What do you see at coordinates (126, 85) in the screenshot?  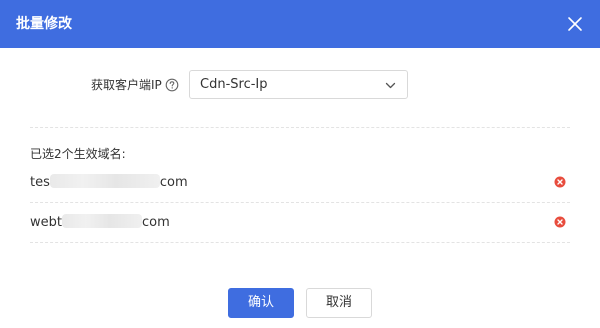 I see `client-ip-label: 获取客户端IP` at bounding box center [126, 85].